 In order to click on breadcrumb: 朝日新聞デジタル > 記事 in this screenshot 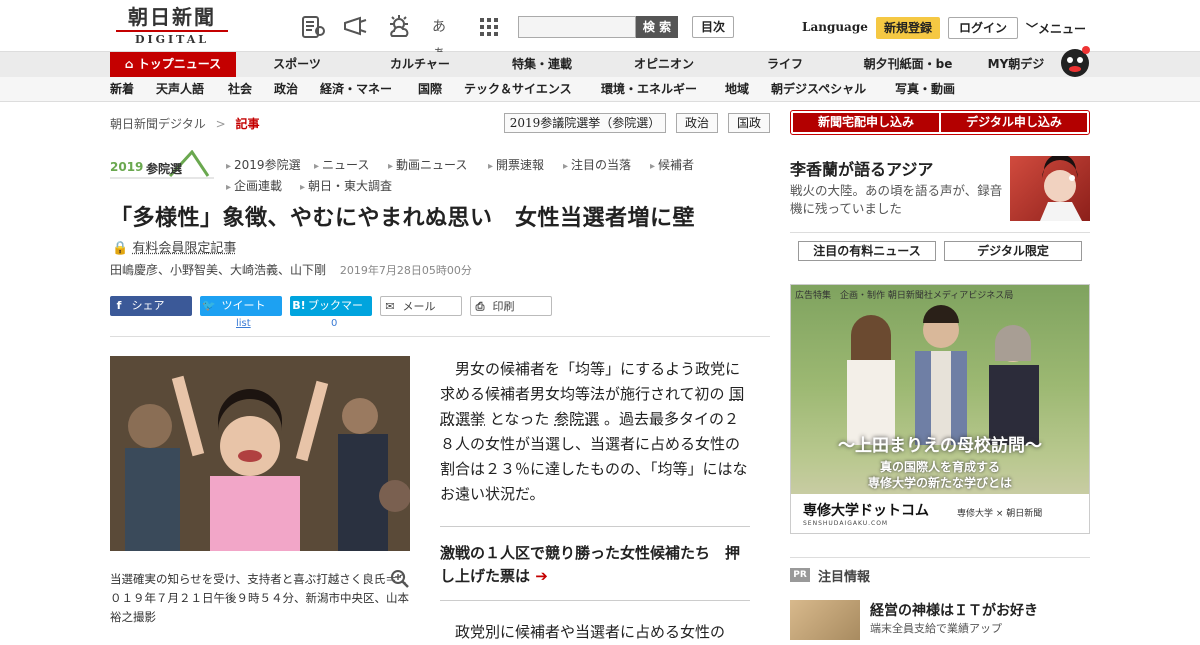, I will do `click(185, 123)`.